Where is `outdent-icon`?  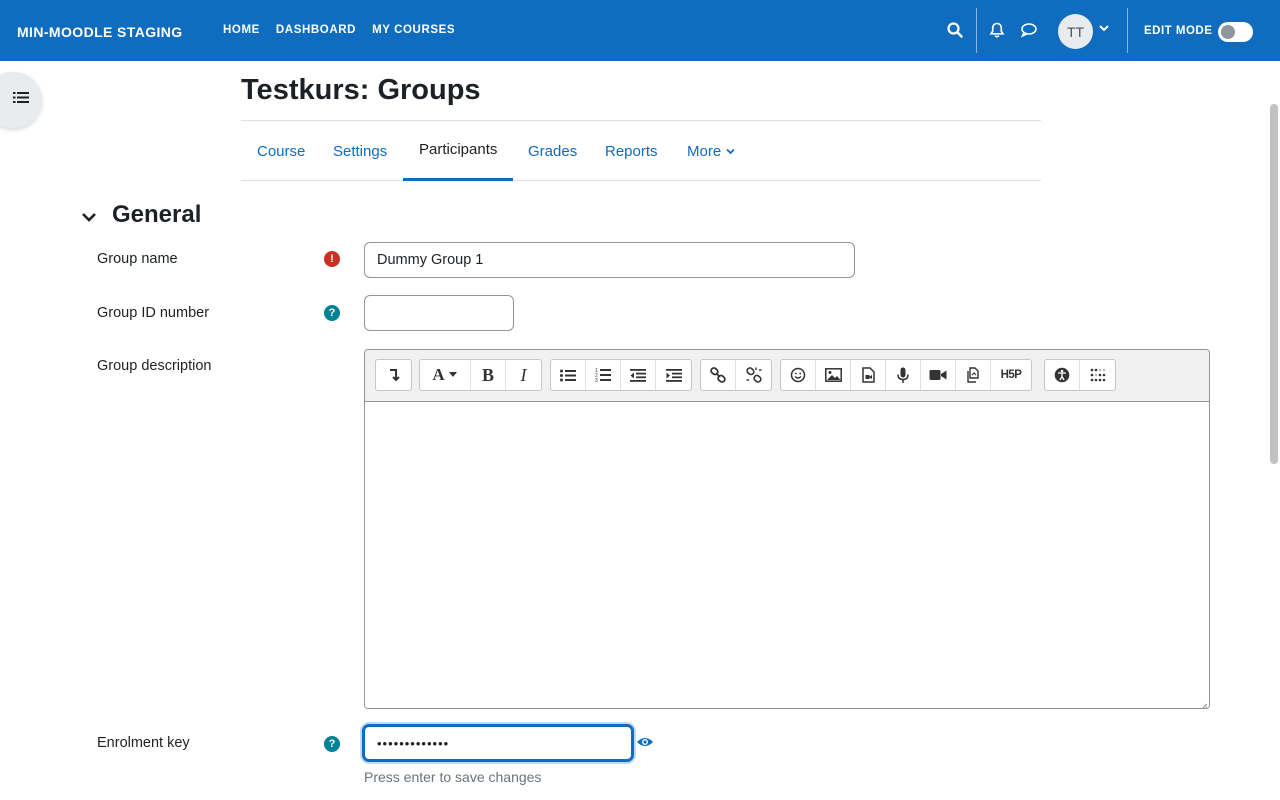
outdent-icon is located at coordinates (638, 375).